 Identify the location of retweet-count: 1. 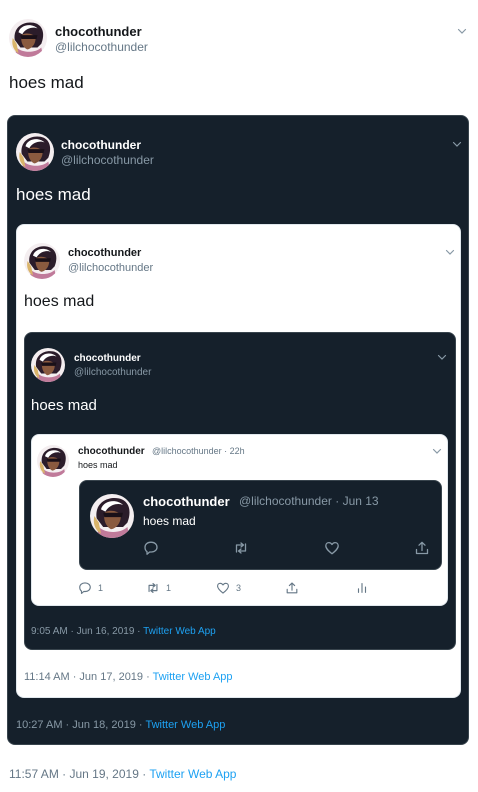
(169, 588).